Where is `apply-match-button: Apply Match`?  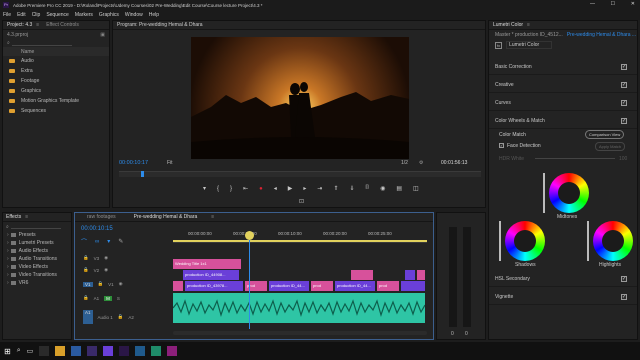 apply-match-button: Apply Match is located at coordinates (610, 146).